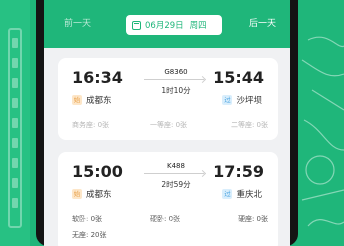 The image size is (344, 246). What do you see at coordinates (249, 125) in the screenshot?
I see `seat-second-class: 二等座: 0张` at bounding box center [249, 125].